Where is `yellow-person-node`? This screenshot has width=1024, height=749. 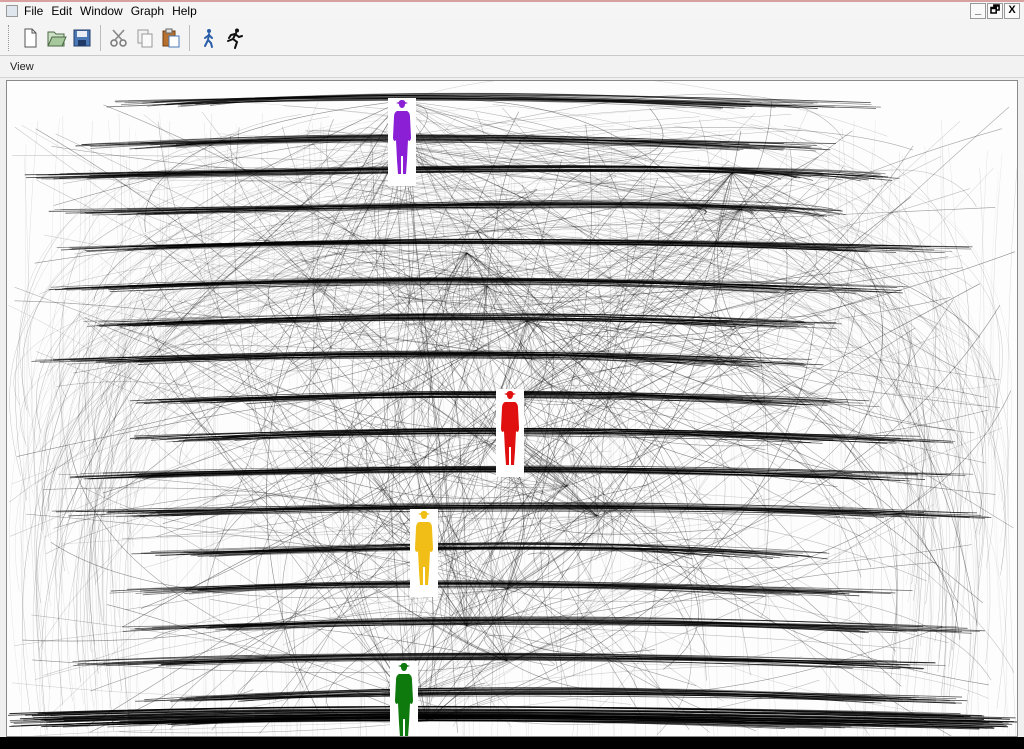
yellow-person-node is located at coordinates (424, 553).